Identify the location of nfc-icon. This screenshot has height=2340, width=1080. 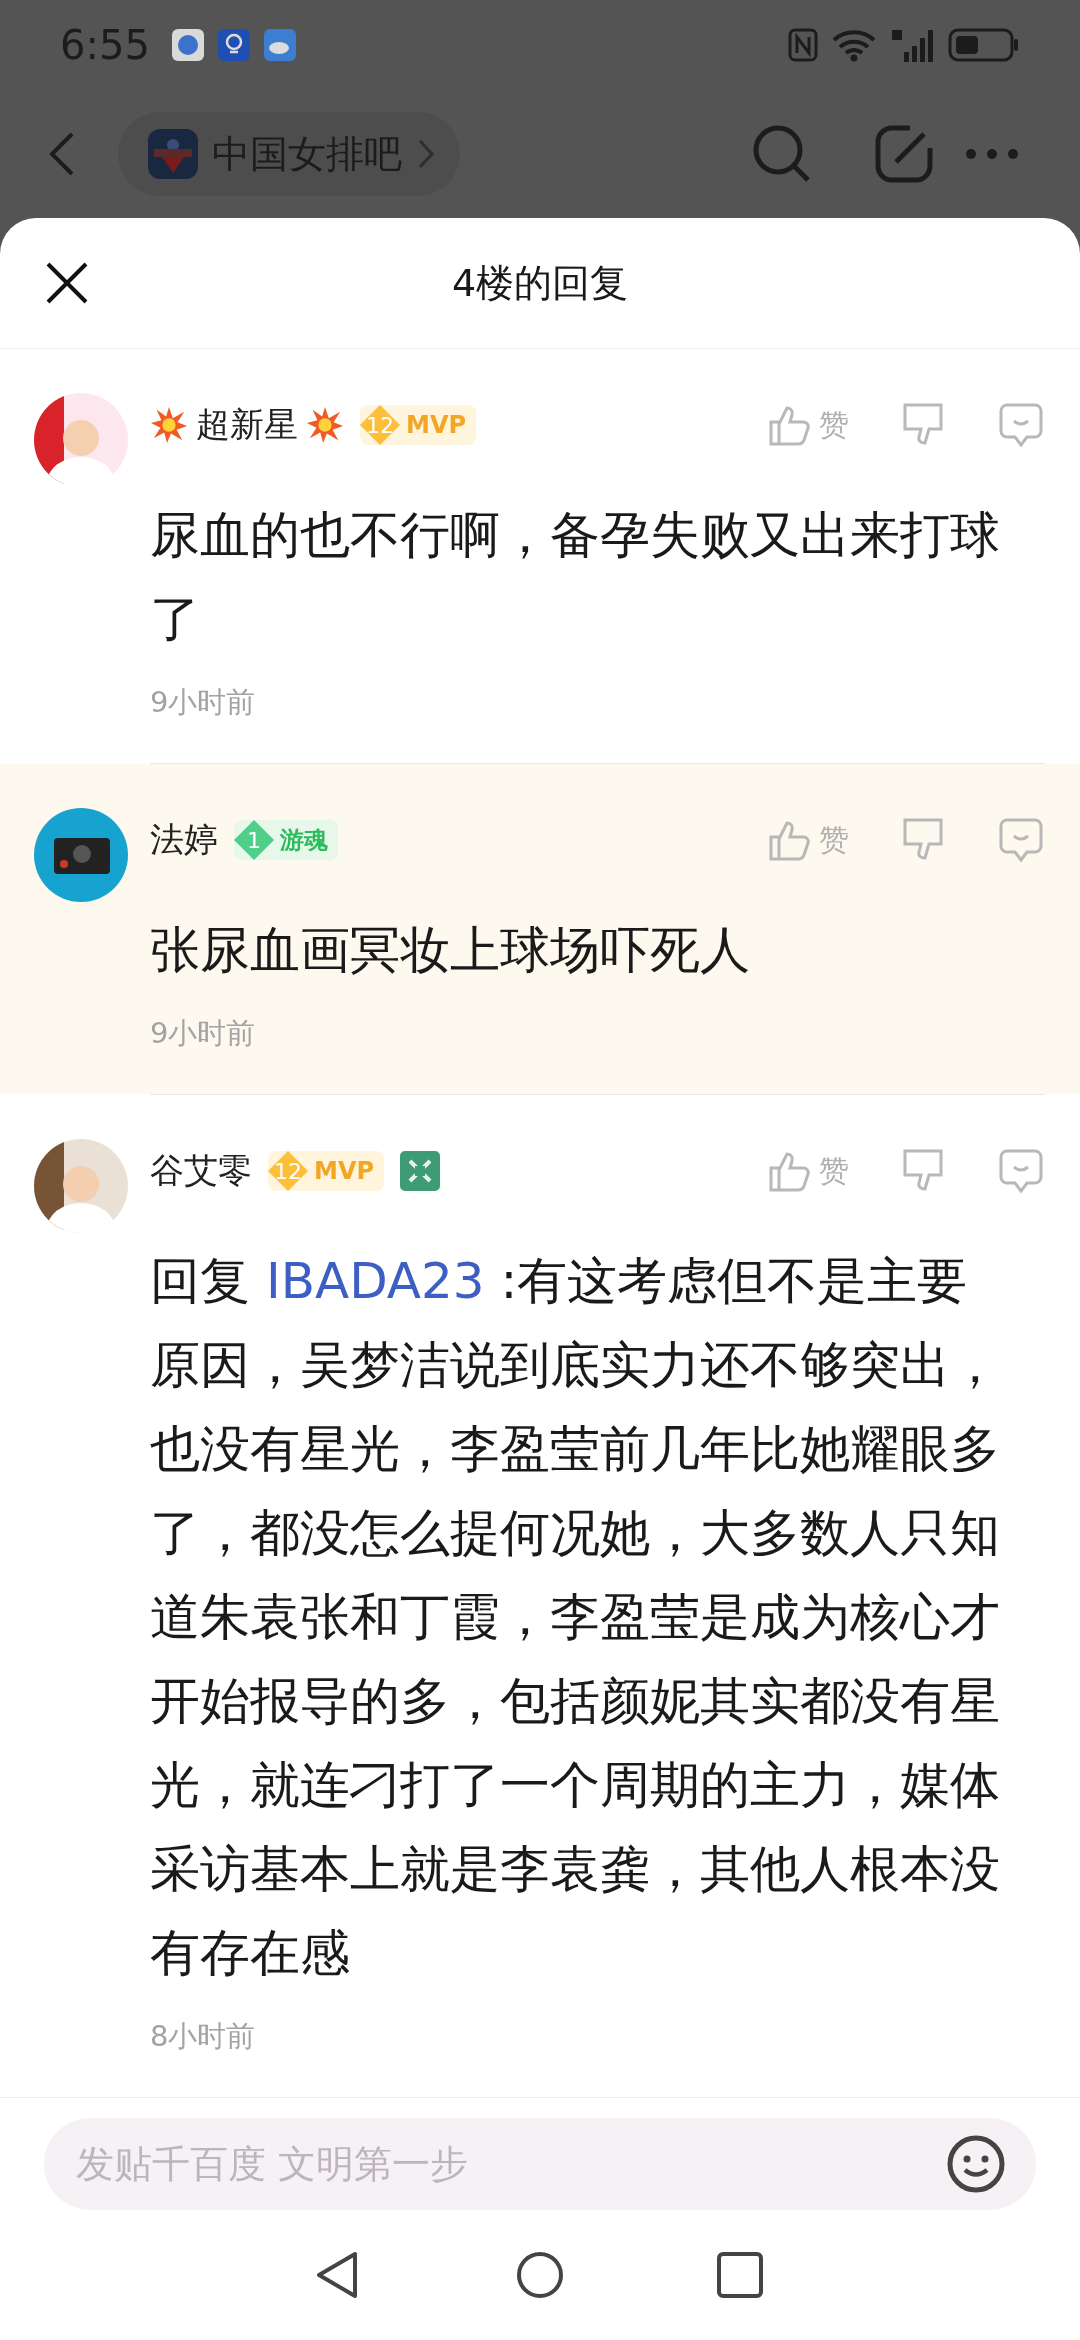
(803, 45).